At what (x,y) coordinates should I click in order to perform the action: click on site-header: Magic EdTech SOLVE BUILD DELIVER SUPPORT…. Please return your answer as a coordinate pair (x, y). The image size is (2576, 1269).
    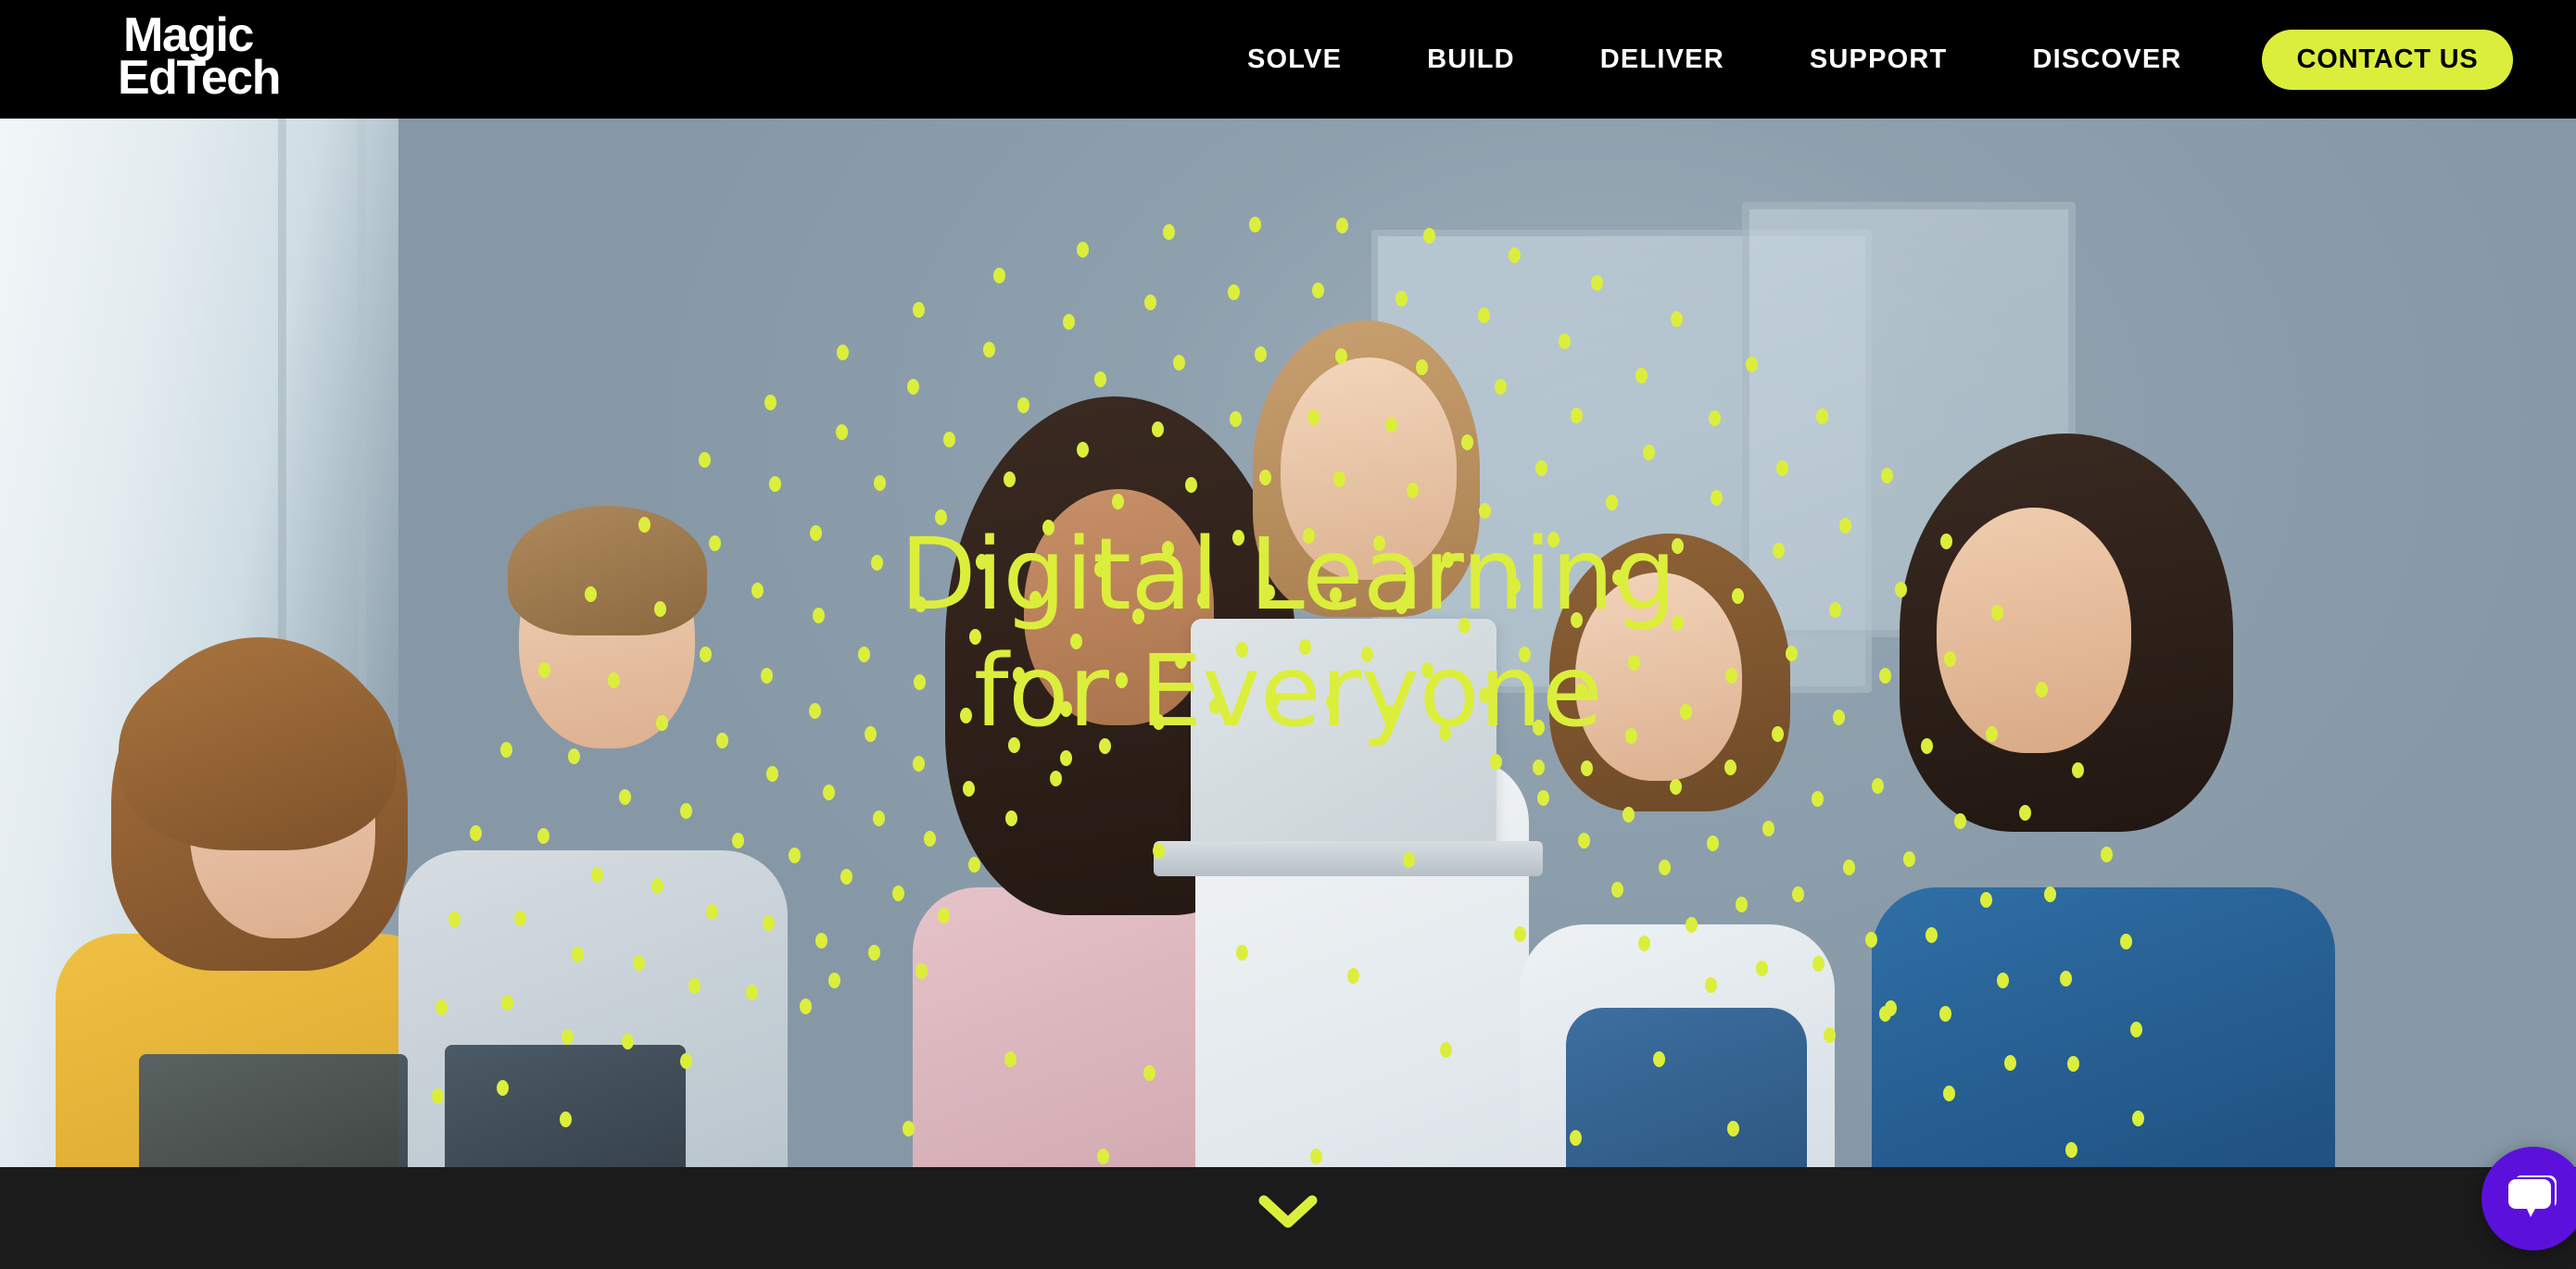
    Looking at the image, I should click on (1288, 59).